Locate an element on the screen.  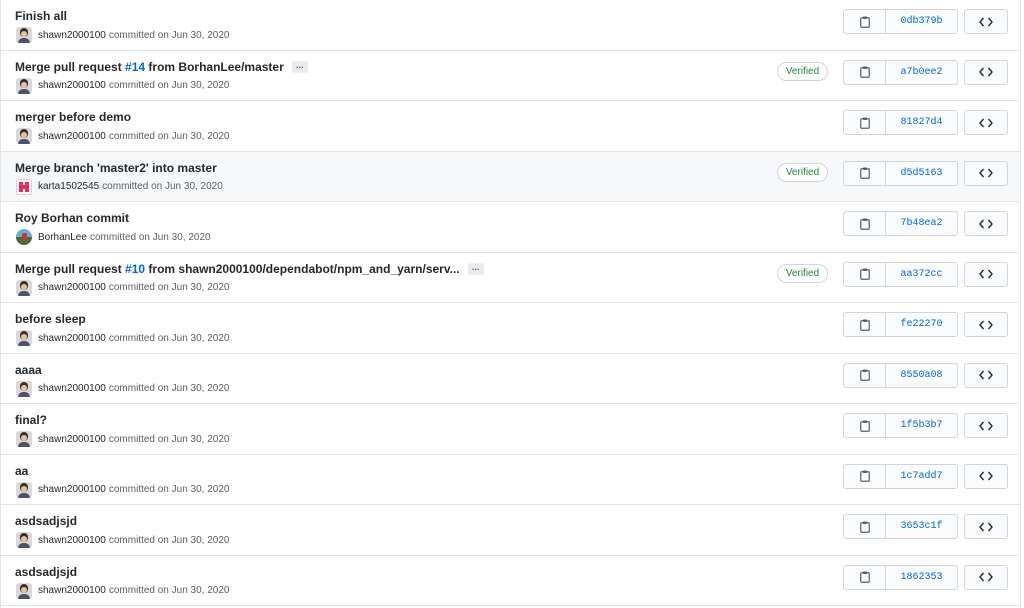
commit-message: aa is located at coordinates (21, 471).